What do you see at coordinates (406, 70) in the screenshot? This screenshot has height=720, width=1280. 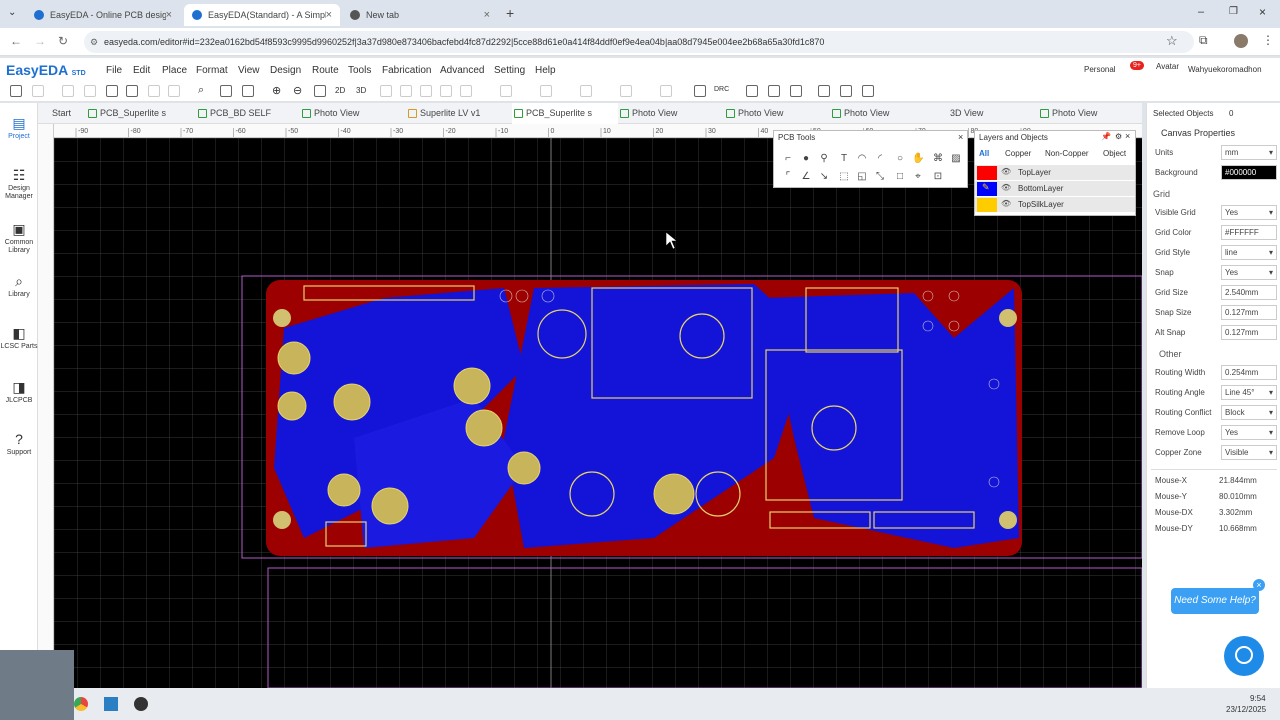 I see `menu-fabrication: Fabrication` at bounding box center [406, 70].